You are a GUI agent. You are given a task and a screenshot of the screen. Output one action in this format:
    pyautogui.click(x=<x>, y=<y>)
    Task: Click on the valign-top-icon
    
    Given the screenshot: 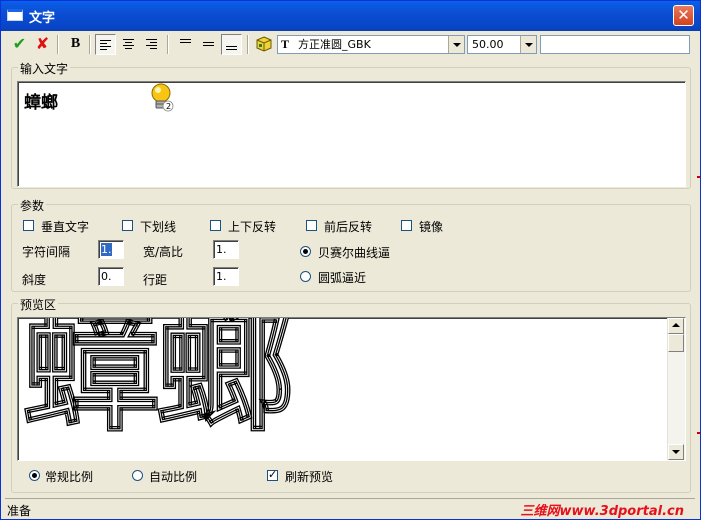 What is the action you would take?
    pyautogui.click(x=185, y=41)
    